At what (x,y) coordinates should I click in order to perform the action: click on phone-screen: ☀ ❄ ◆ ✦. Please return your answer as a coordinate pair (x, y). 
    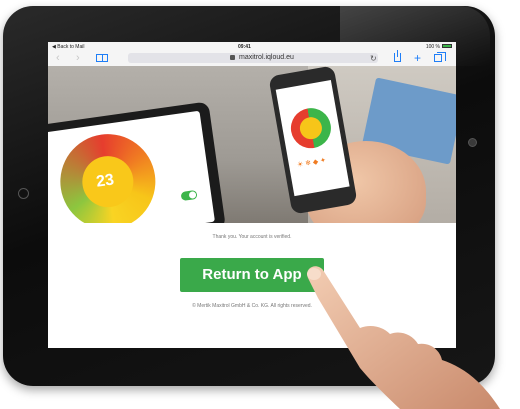
    Looking at the image, I should click on (312, 138).